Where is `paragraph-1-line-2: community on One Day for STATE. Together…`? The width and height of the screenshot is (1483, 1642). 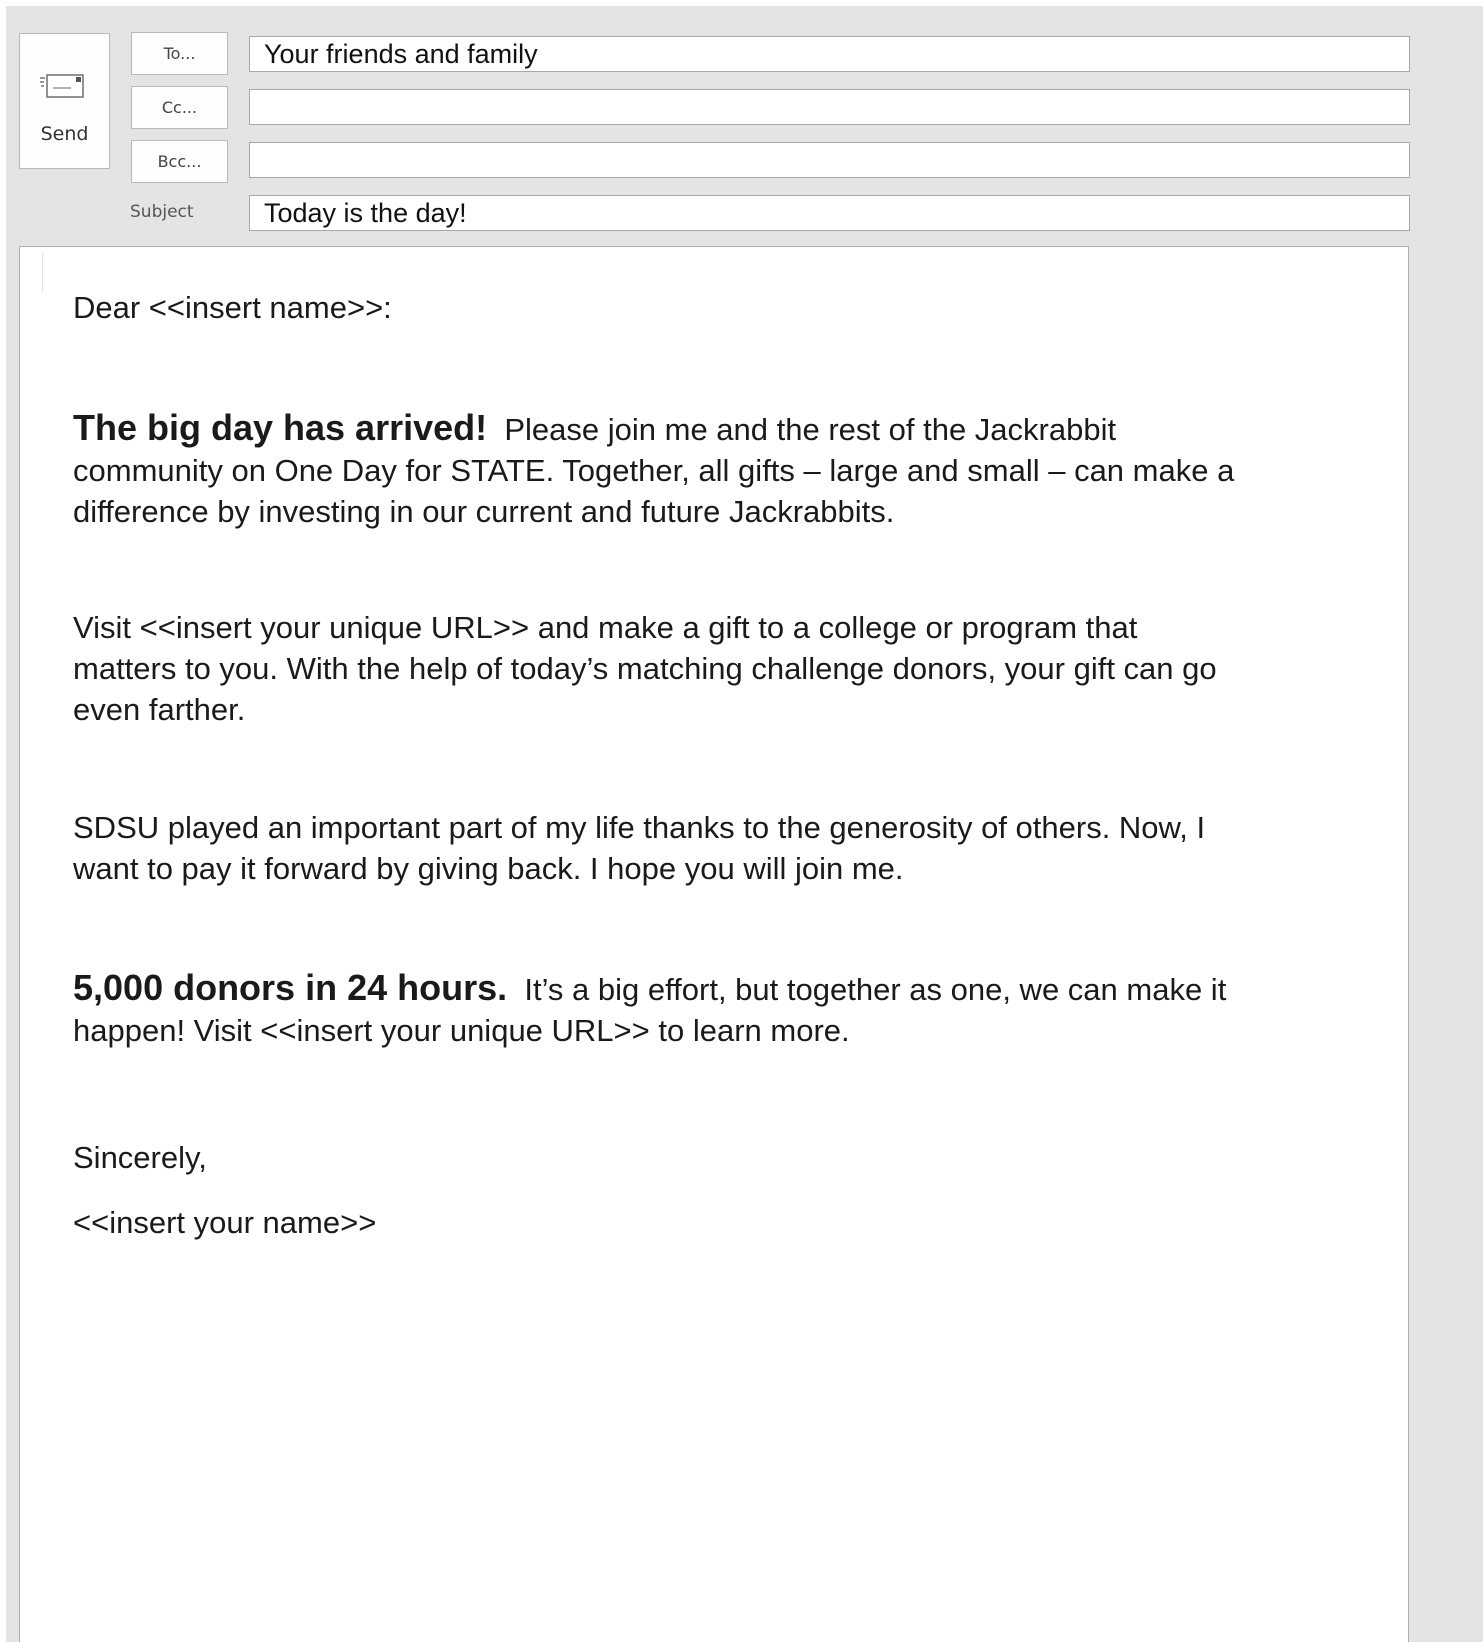
paragraph-1-line-2: community on One Day for STATE. Together… is located at coordinates (654, 470).